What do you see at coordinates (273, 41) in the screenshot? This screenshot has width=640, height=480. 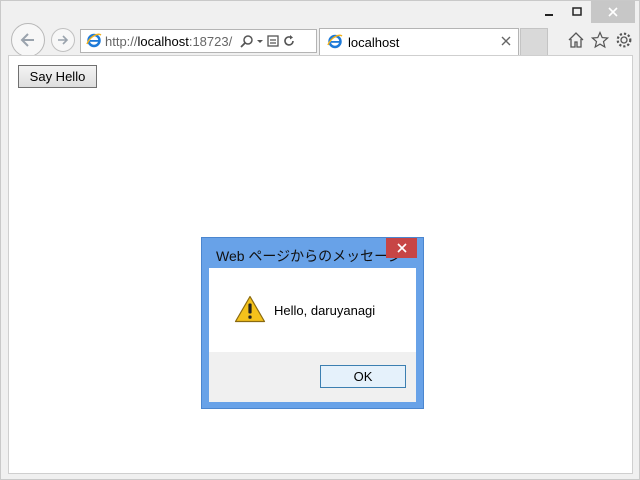 I see `compatibility-view-icon` at bounding box center [273, 41].